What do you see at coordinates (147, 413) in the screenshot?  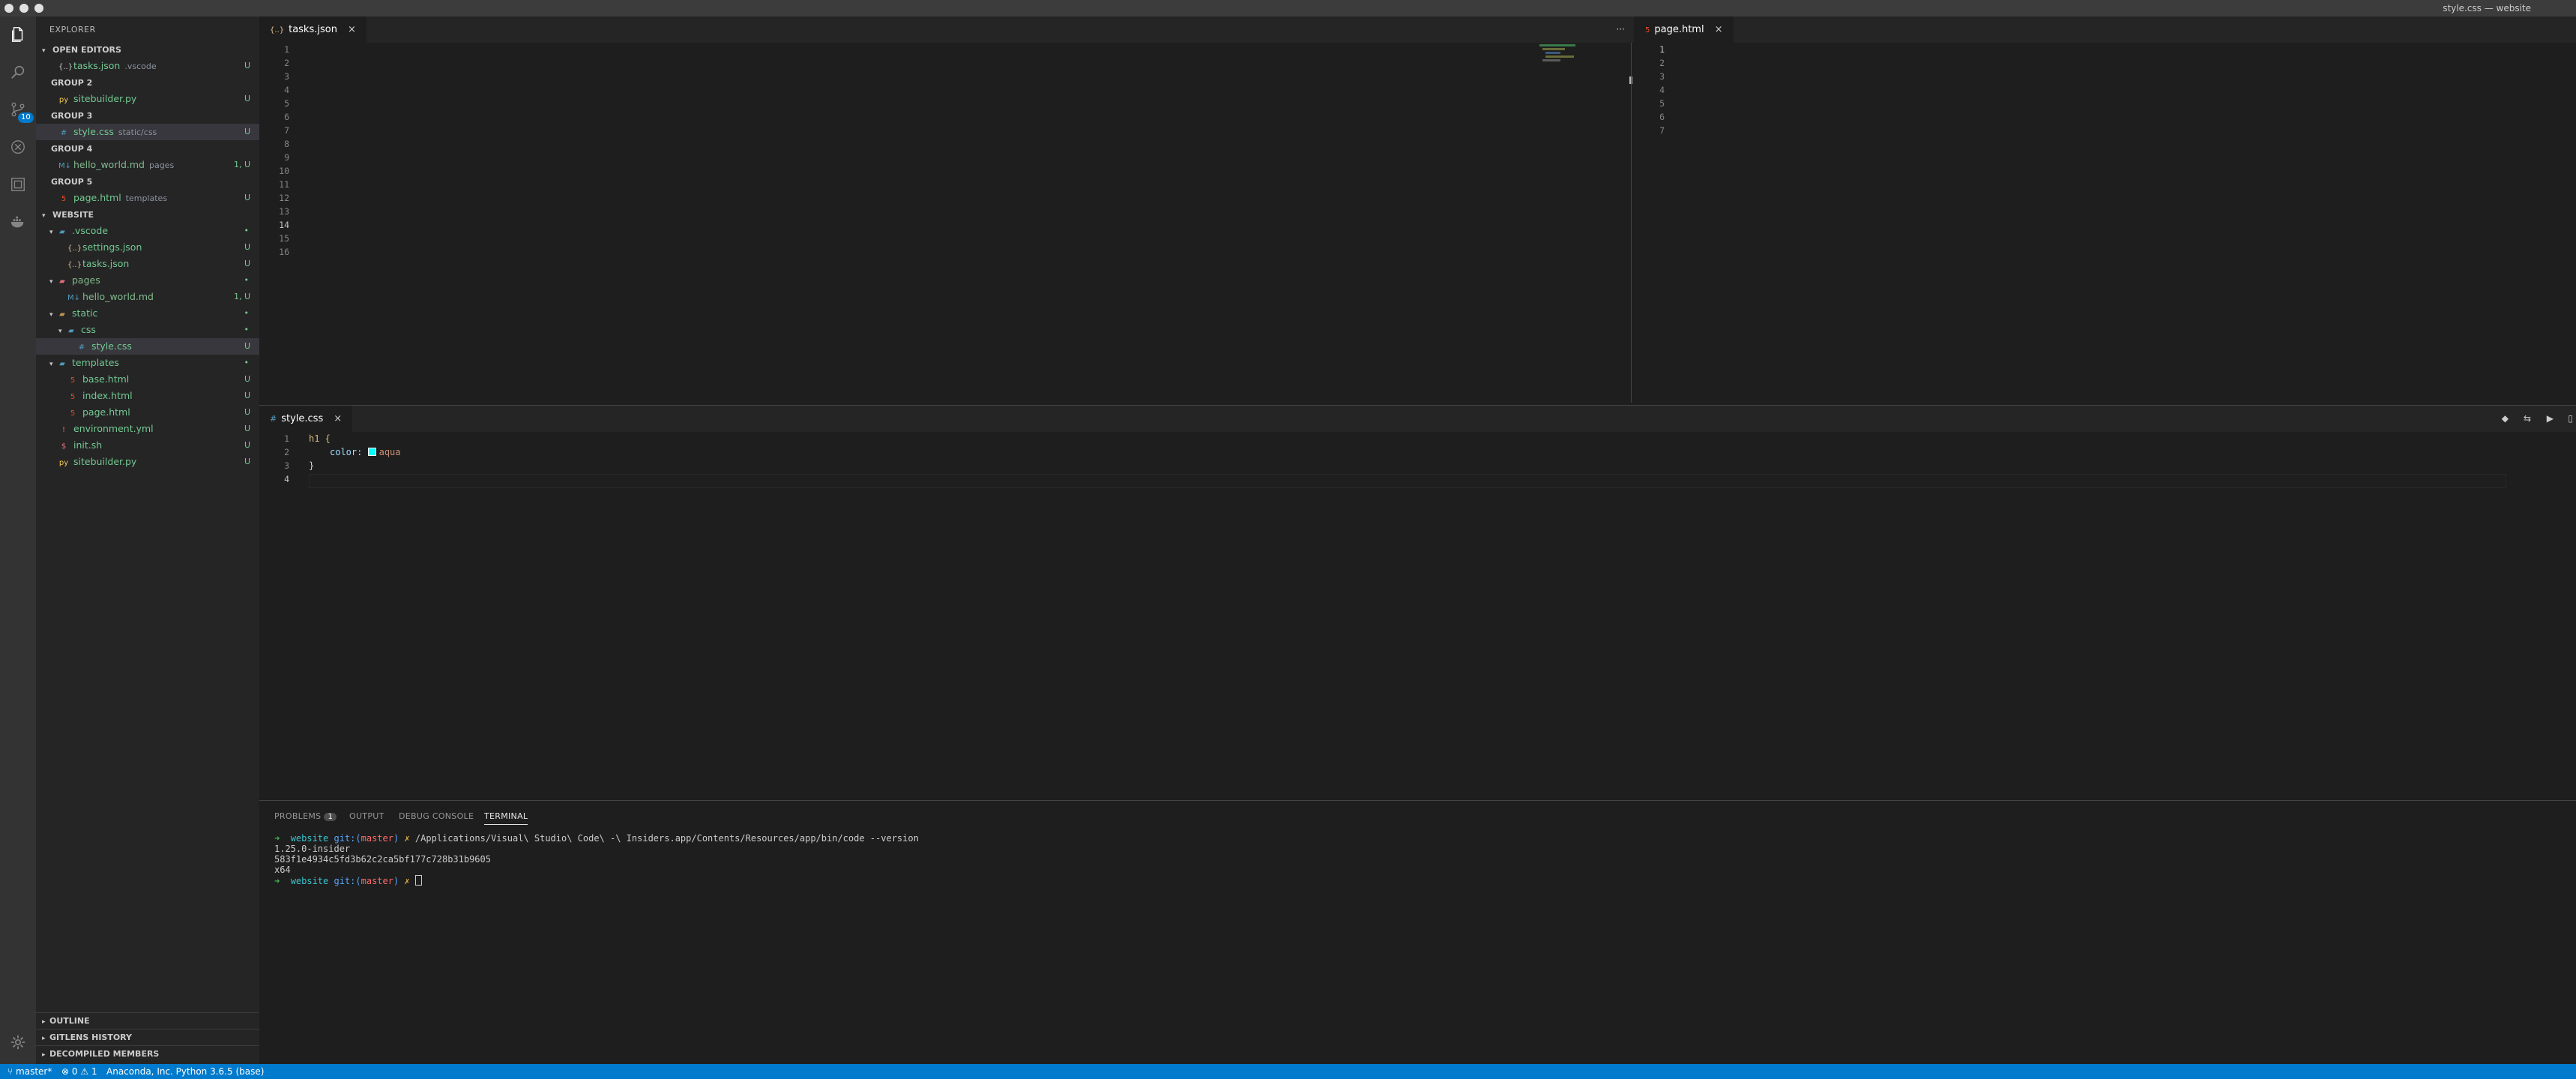 I see `tree-item: 5 page.html U` at bounding box center [147, 413].